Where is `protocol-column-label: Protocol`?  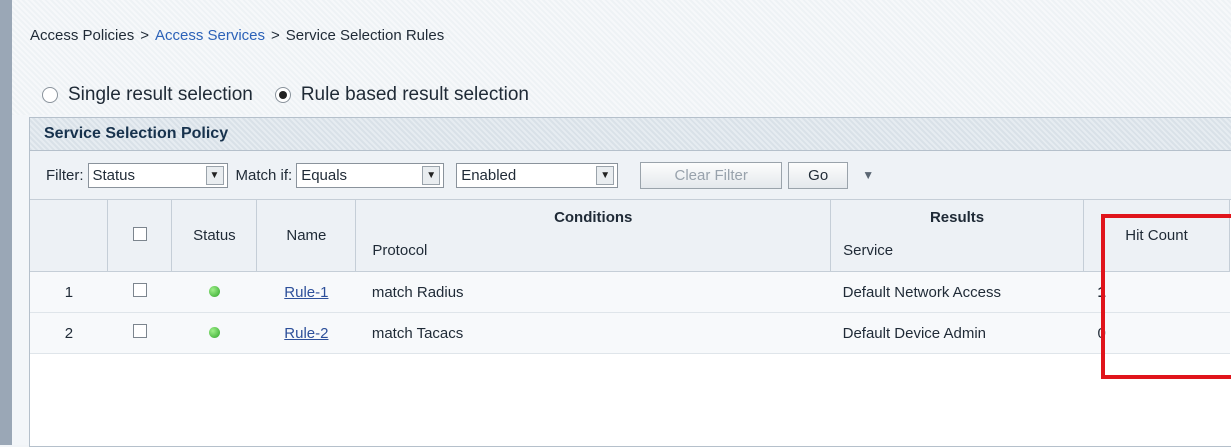
protocol-column-label: Protocol is located at coordinates (399, 250).